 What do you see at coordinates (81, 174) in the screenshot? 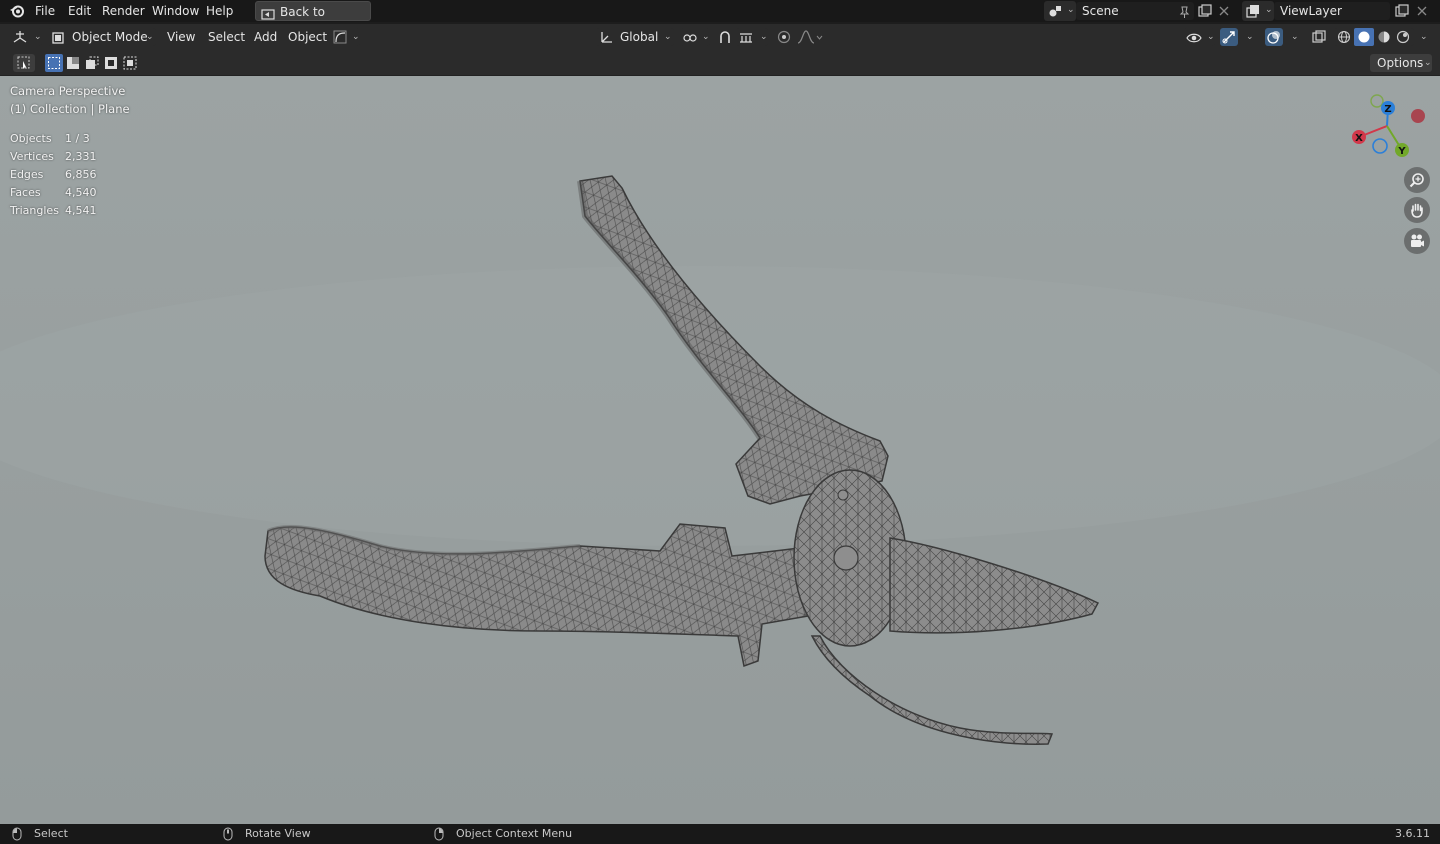
I see `stat-edges-value: 6,856` at bounding box center [81, 174].